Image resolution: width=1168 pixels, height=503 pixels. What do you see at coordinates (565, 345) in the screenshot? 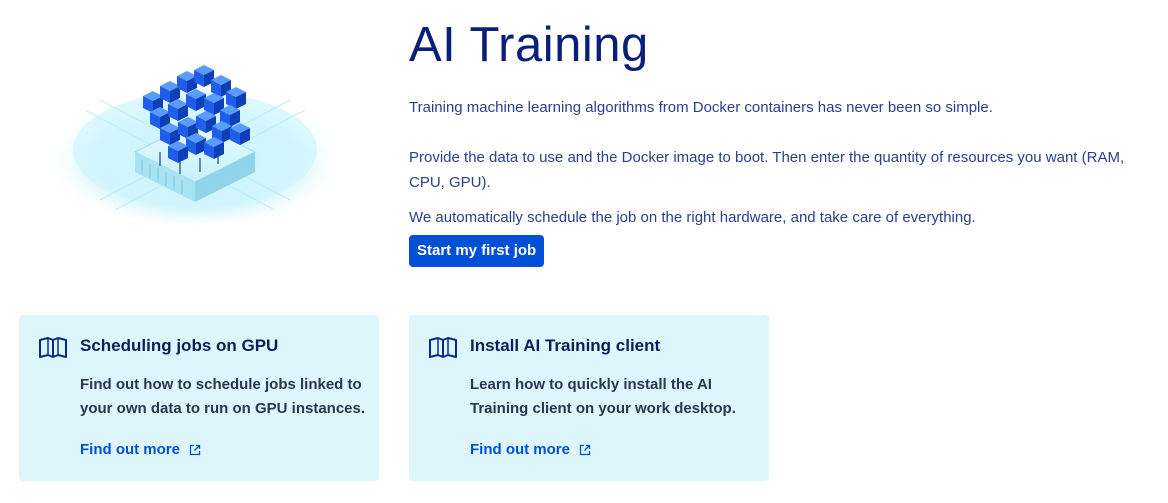
I see `card-title: Install AI Training client` at bounding box center [565, 345].